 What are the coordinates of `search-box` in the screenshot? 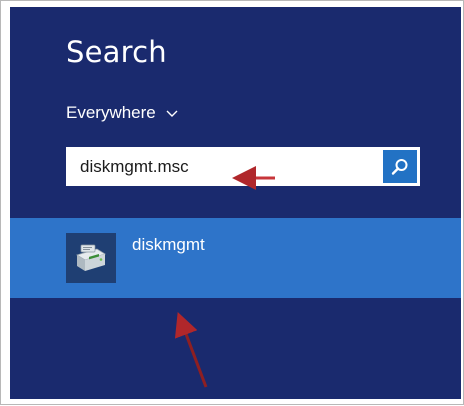 It's located at (243, 166).